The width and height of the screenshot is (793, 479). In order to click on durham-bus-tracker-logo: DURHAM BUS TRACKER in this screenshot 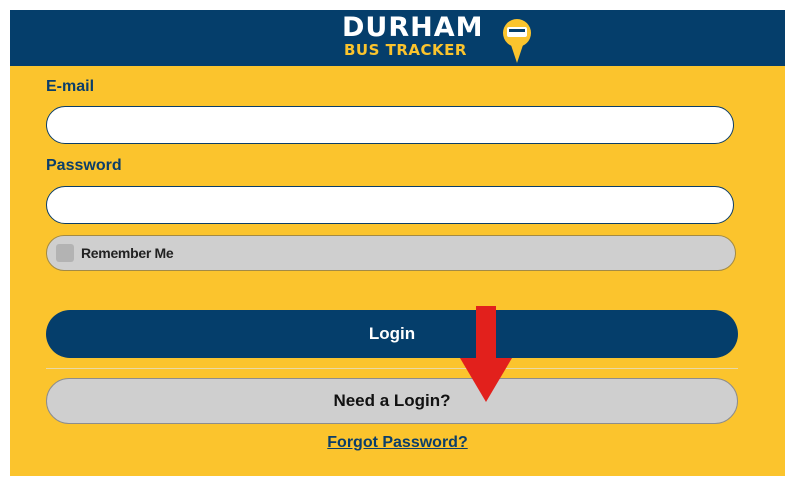, I will do `click(442, 39)`.